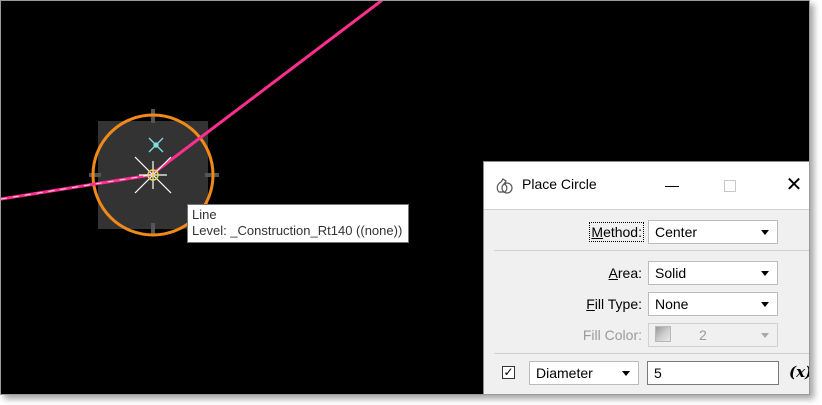 This screenshot has width=822, height=405. Describe the element at coordinates (646, 274) in the screenshot. I see `area-row: Area: Solid` at that location.